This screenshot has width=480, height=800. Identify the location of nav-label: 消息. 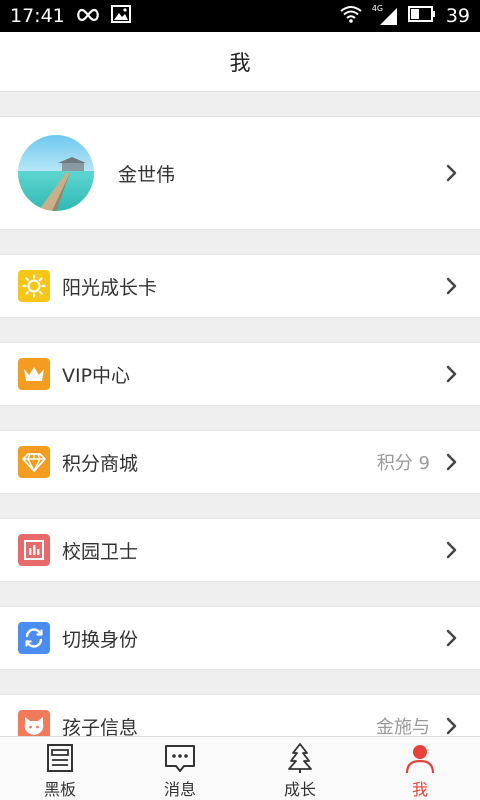
(179, 789).